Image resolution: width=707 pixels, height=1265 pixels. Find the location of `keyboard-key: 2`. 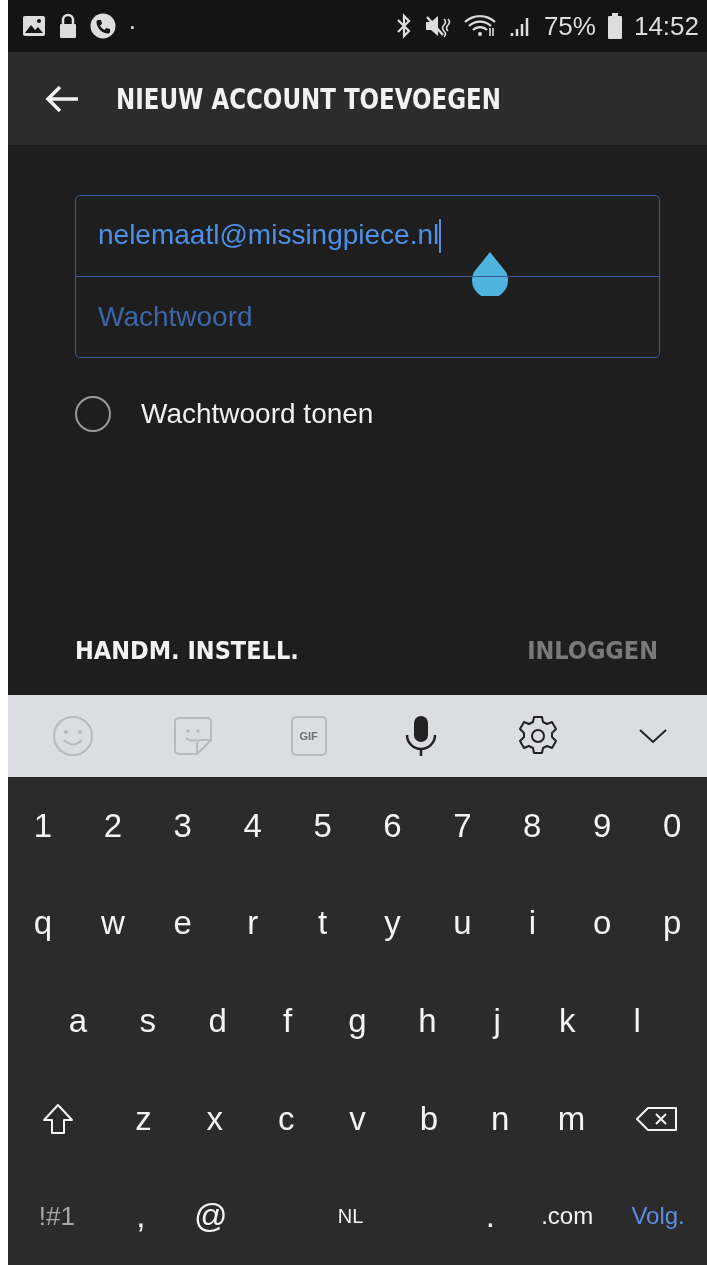

keyboard-key: 2 is located at coordinates (112, 826).